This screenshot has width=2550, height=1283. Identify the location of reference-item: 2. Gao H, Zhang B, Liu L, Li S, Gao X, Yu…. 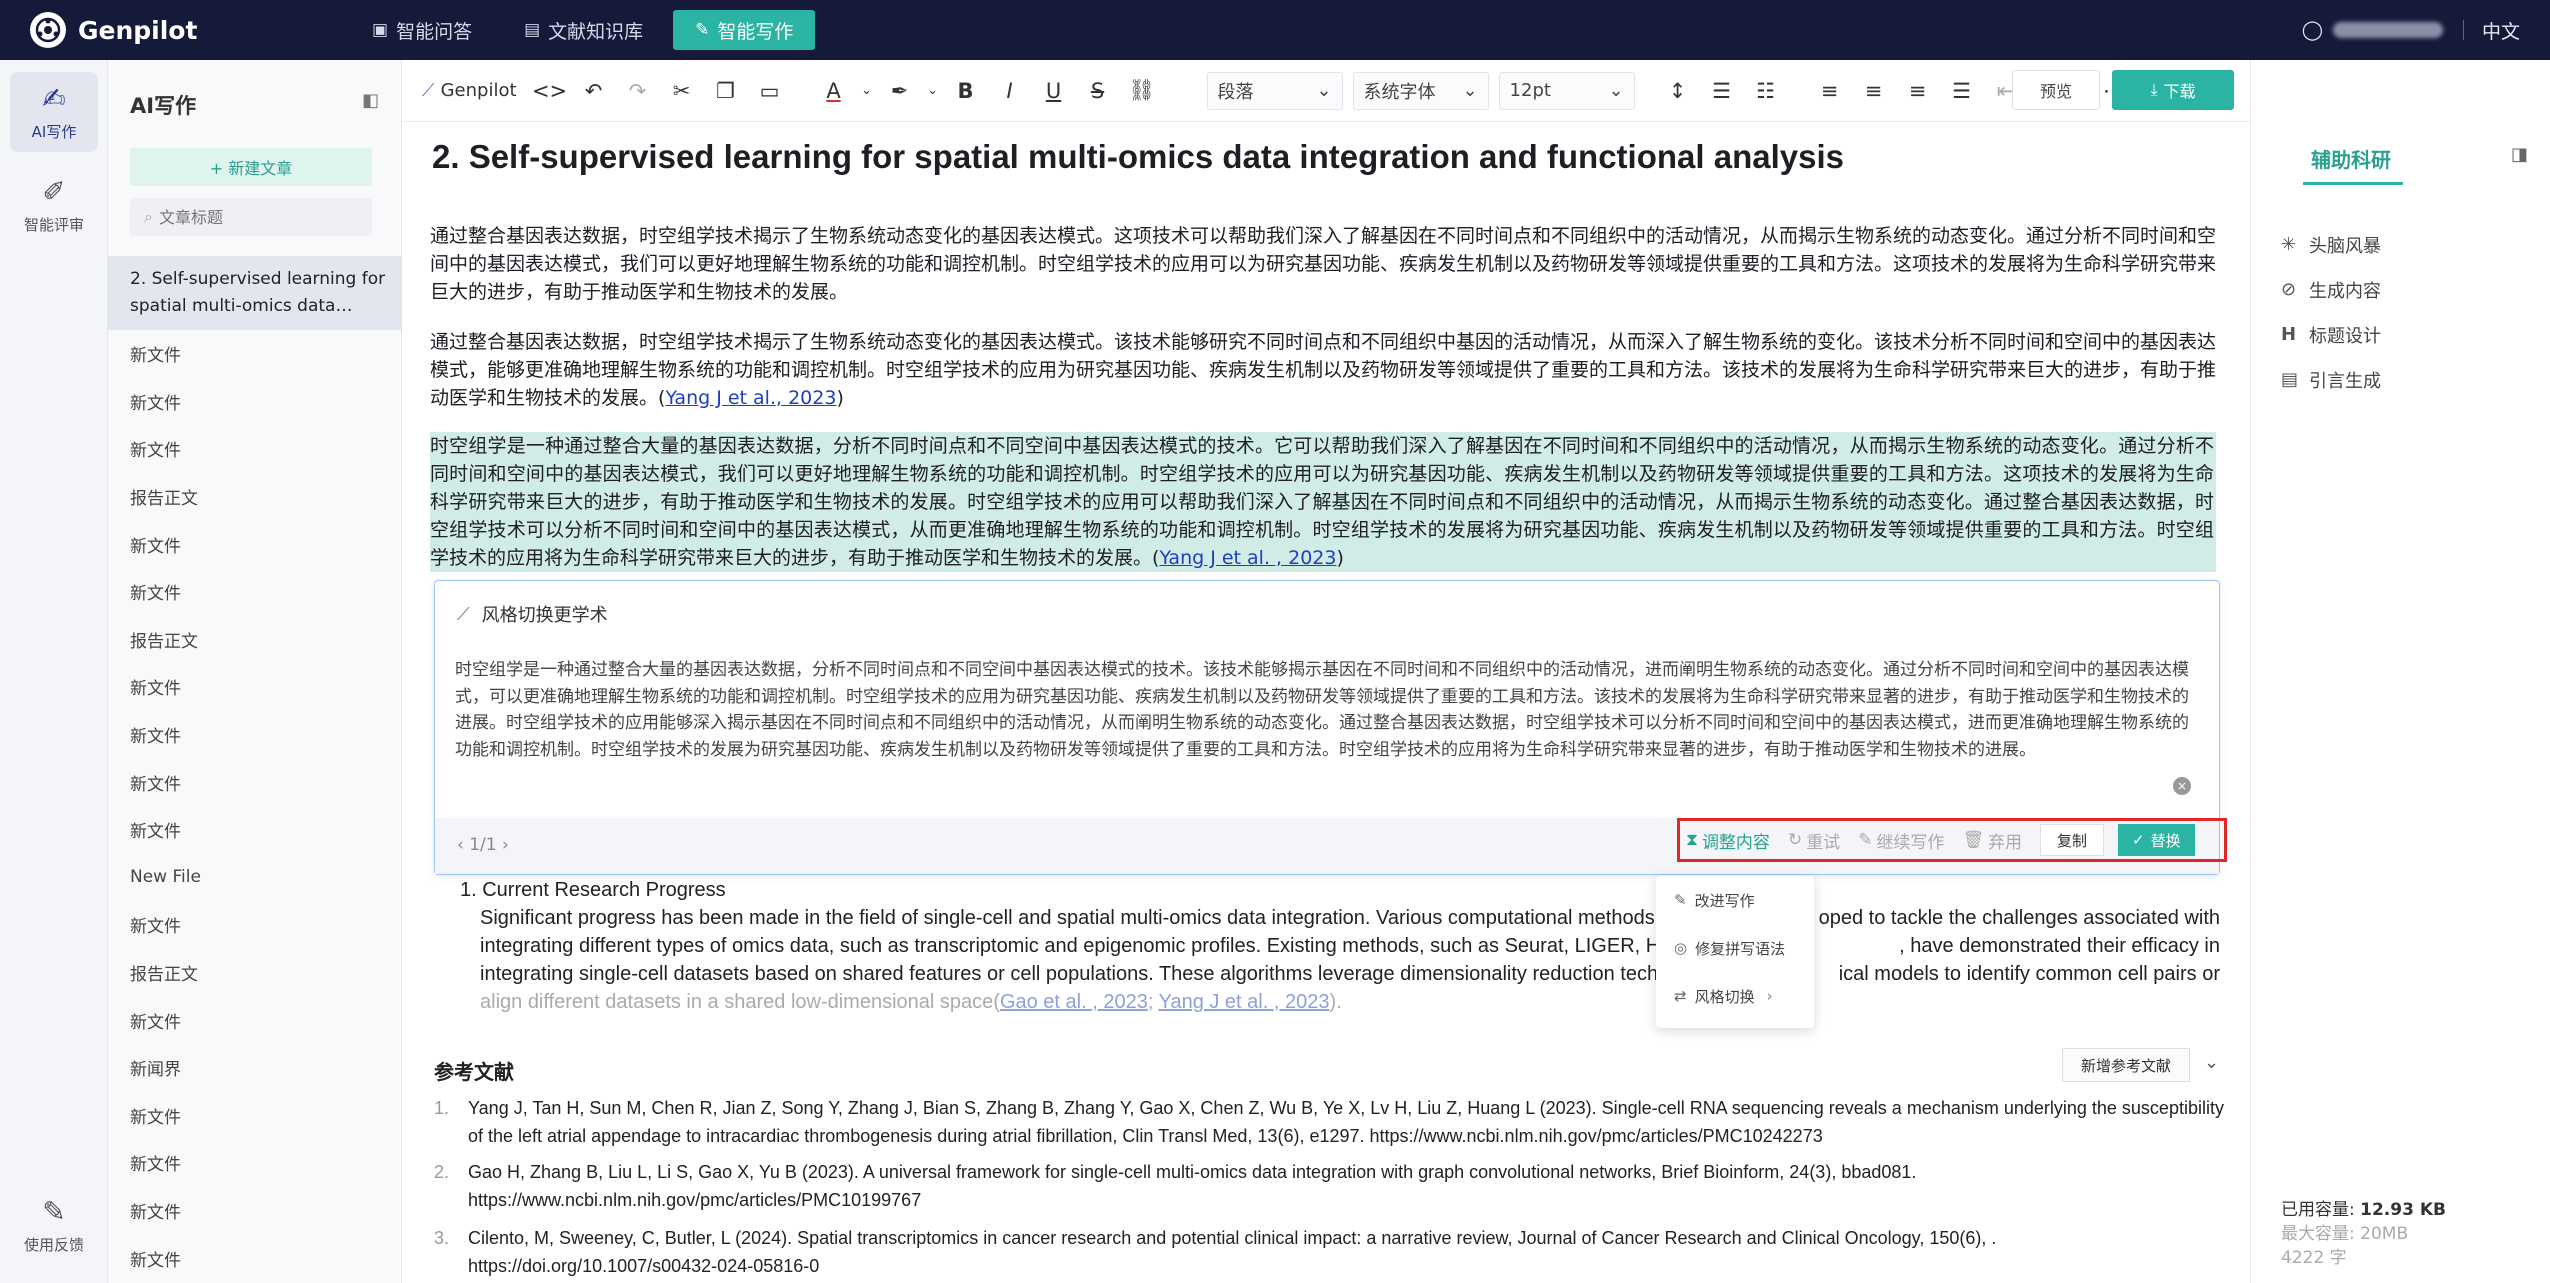
(1329, 1186).